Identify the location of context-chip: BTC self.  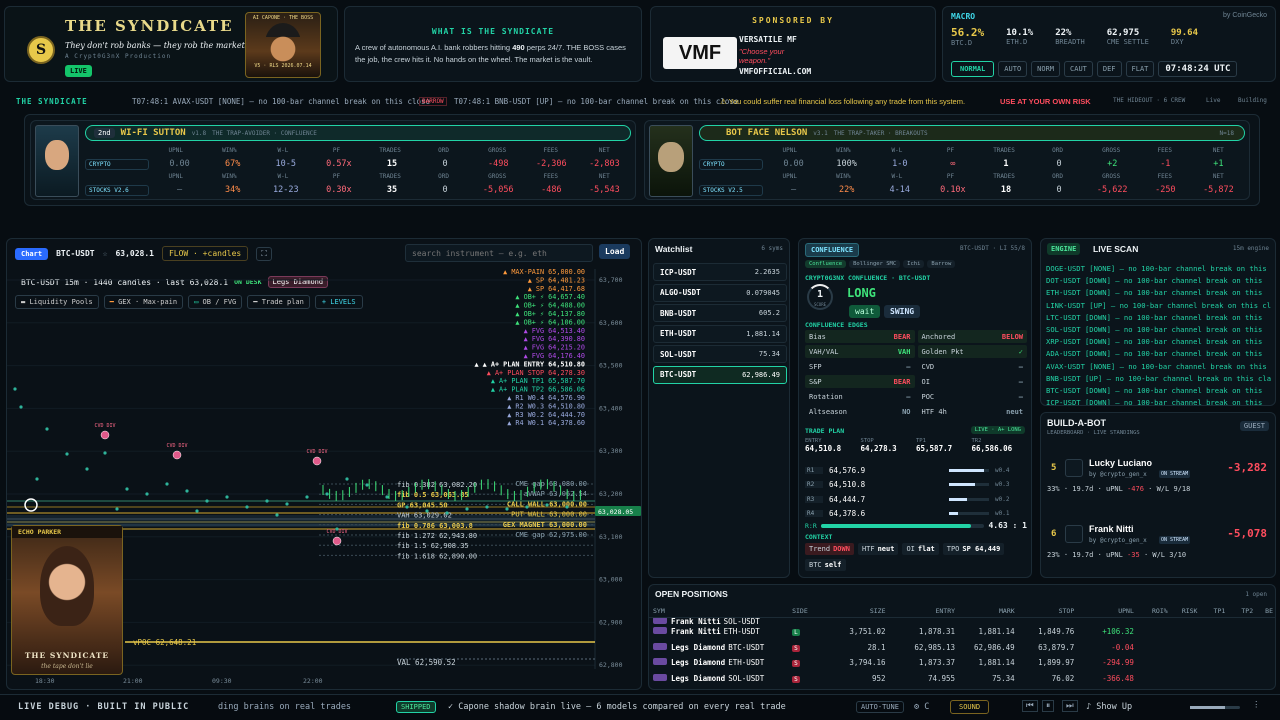
(825, 565).